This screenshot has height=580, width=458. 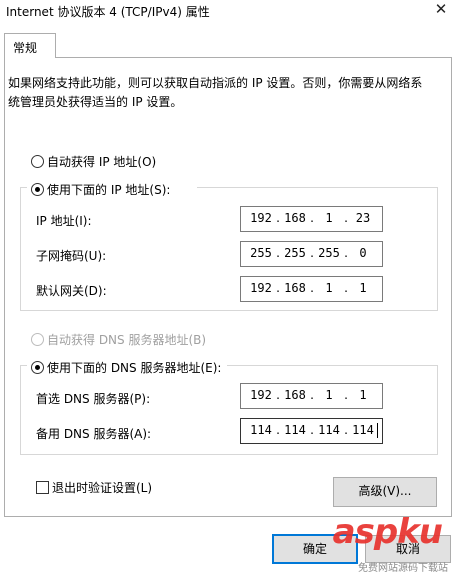 What do you see at coordinates (295, 218) in the screenshot?
I see `ip-address-octet-2: 168` at bounding box center [295, 218].